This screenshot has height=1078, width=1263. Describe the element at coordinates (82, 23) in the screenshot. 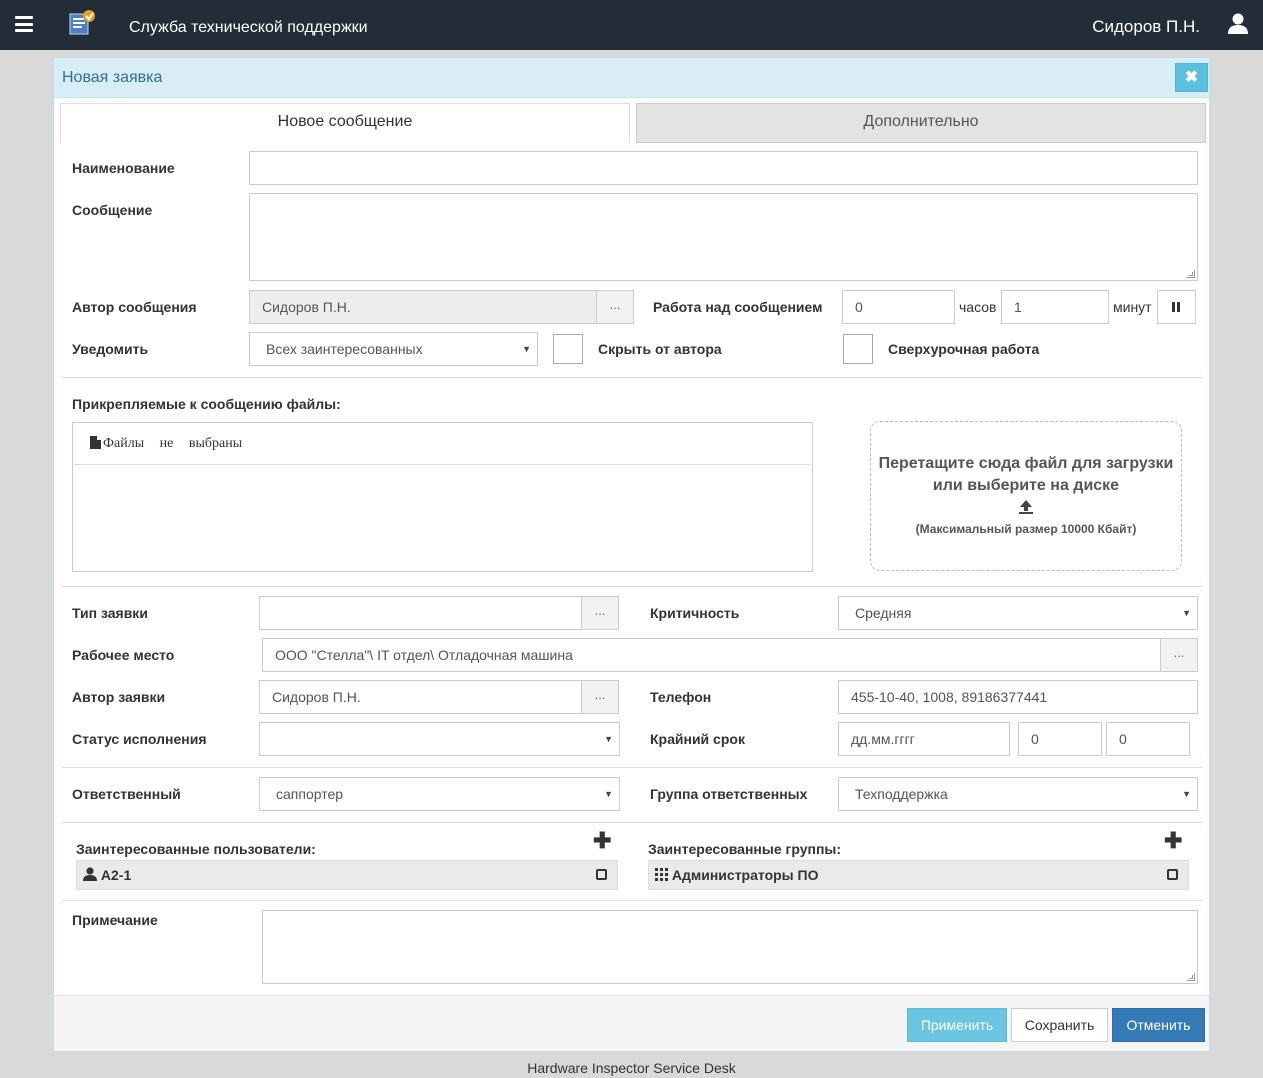

I see `app-logo-icon` at that location.